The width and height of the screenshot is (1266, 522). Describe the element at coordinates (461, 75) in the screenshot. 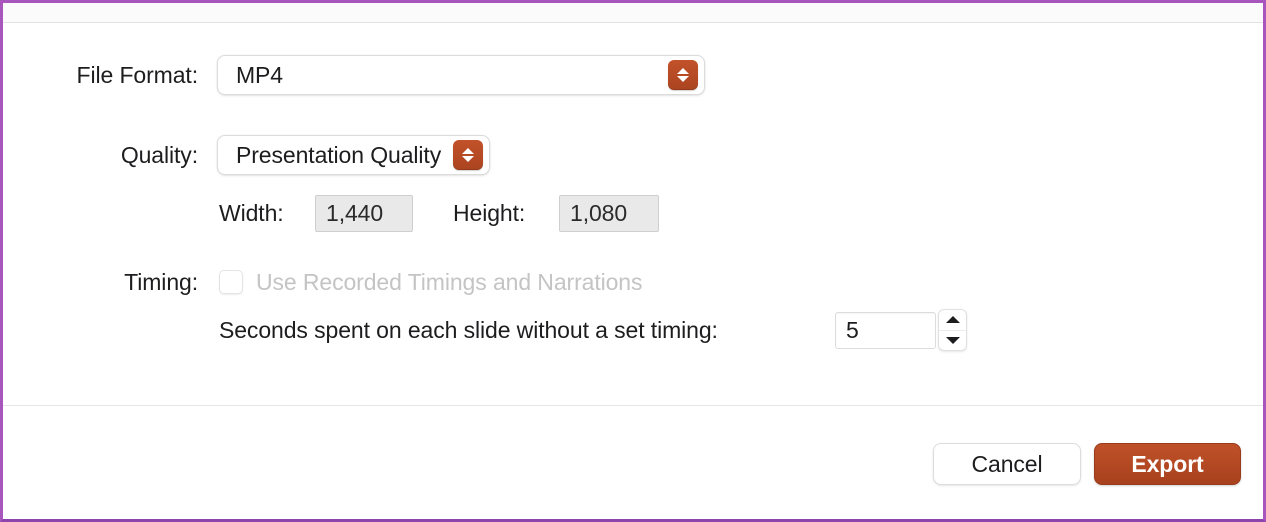

I see `file-format-dropdown: MP4` at that location.